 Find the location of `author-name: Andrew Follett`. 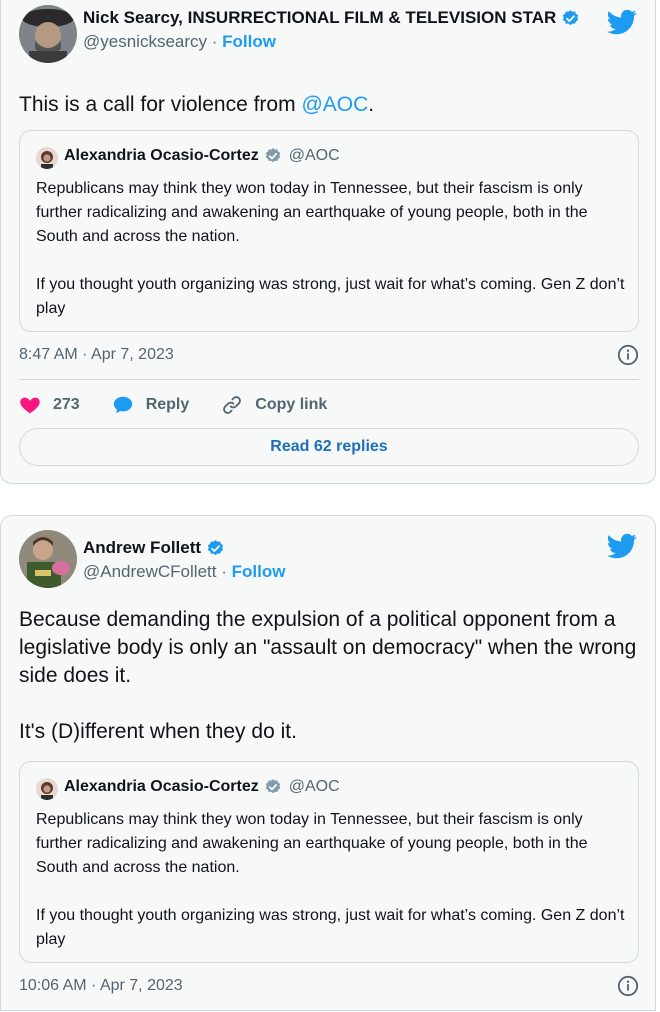

author-name: Andrew Follett is located at coordinates (154, 548).